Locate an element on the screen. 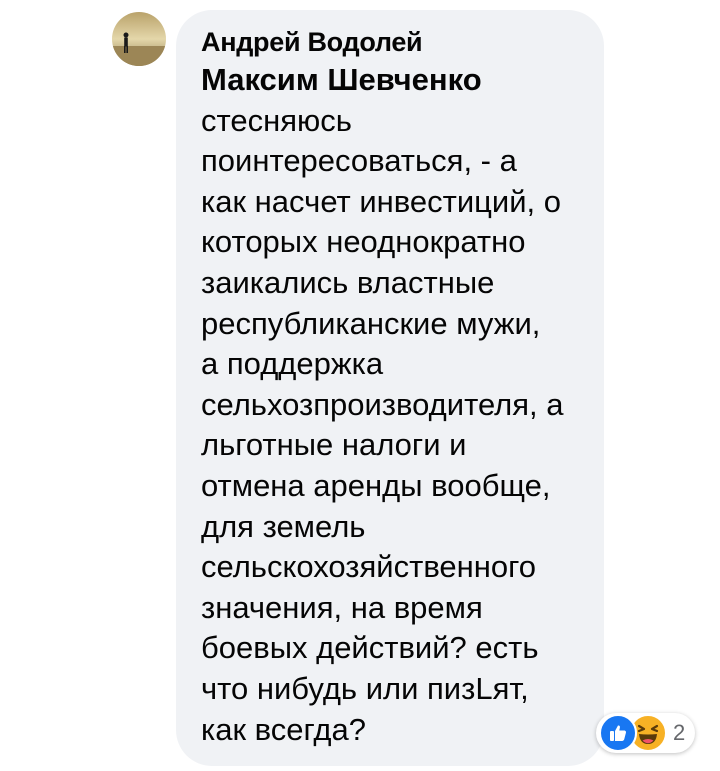 This screenshot has width=720, height=771. reaction-count: 2 is located at coordinates (679, 732).